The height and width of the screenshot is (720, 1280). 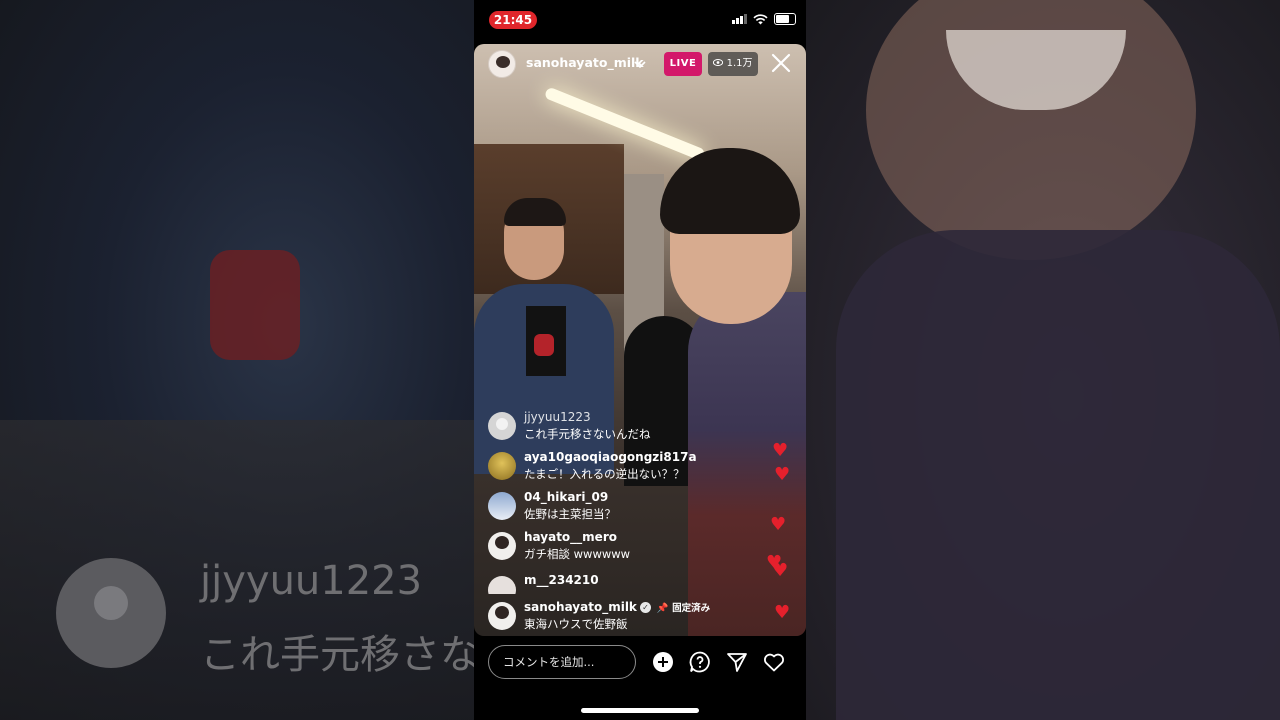 What do you see at coordinates (570, 514) in the screenshot?
I see `comment-text: 佐野は主菜担当？` at bounding box center [570, 514].